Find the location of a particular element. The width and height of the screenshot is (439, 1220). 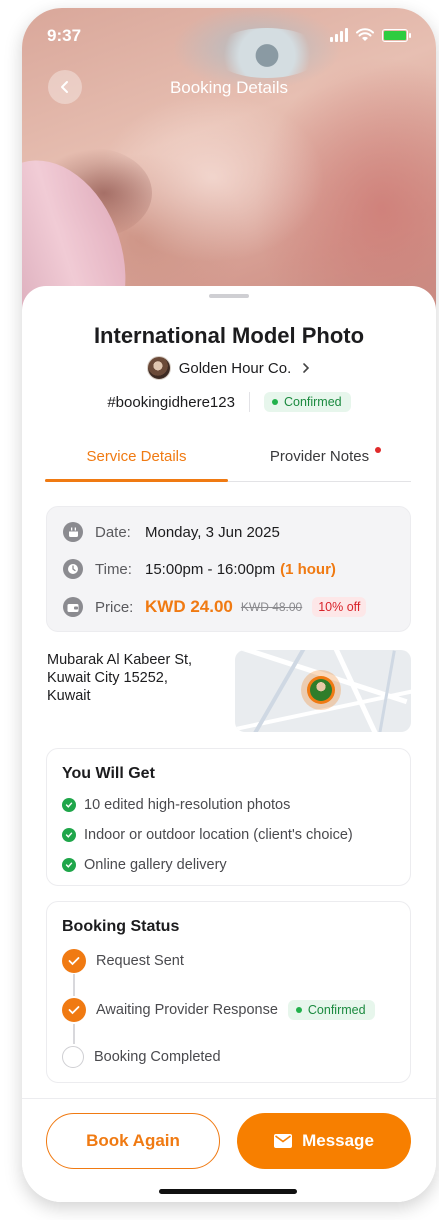

date-row: Date: Monday, 3 Jun 2025 is located at coordinates (171, 532).